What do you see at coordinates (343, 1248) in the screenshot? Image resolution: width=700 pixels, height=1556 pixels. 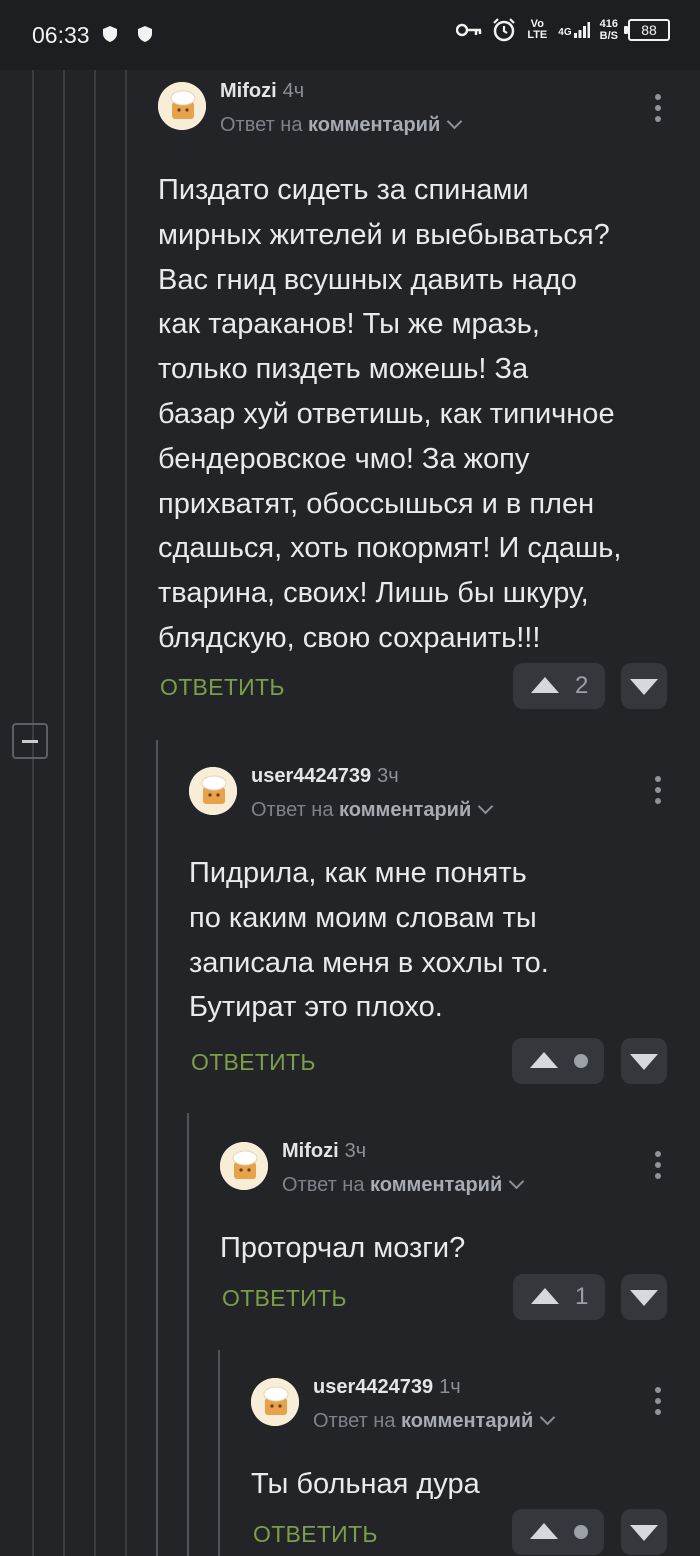 I see `comment-text: Проторчал мозги?` at bounding box center [343, 1248].